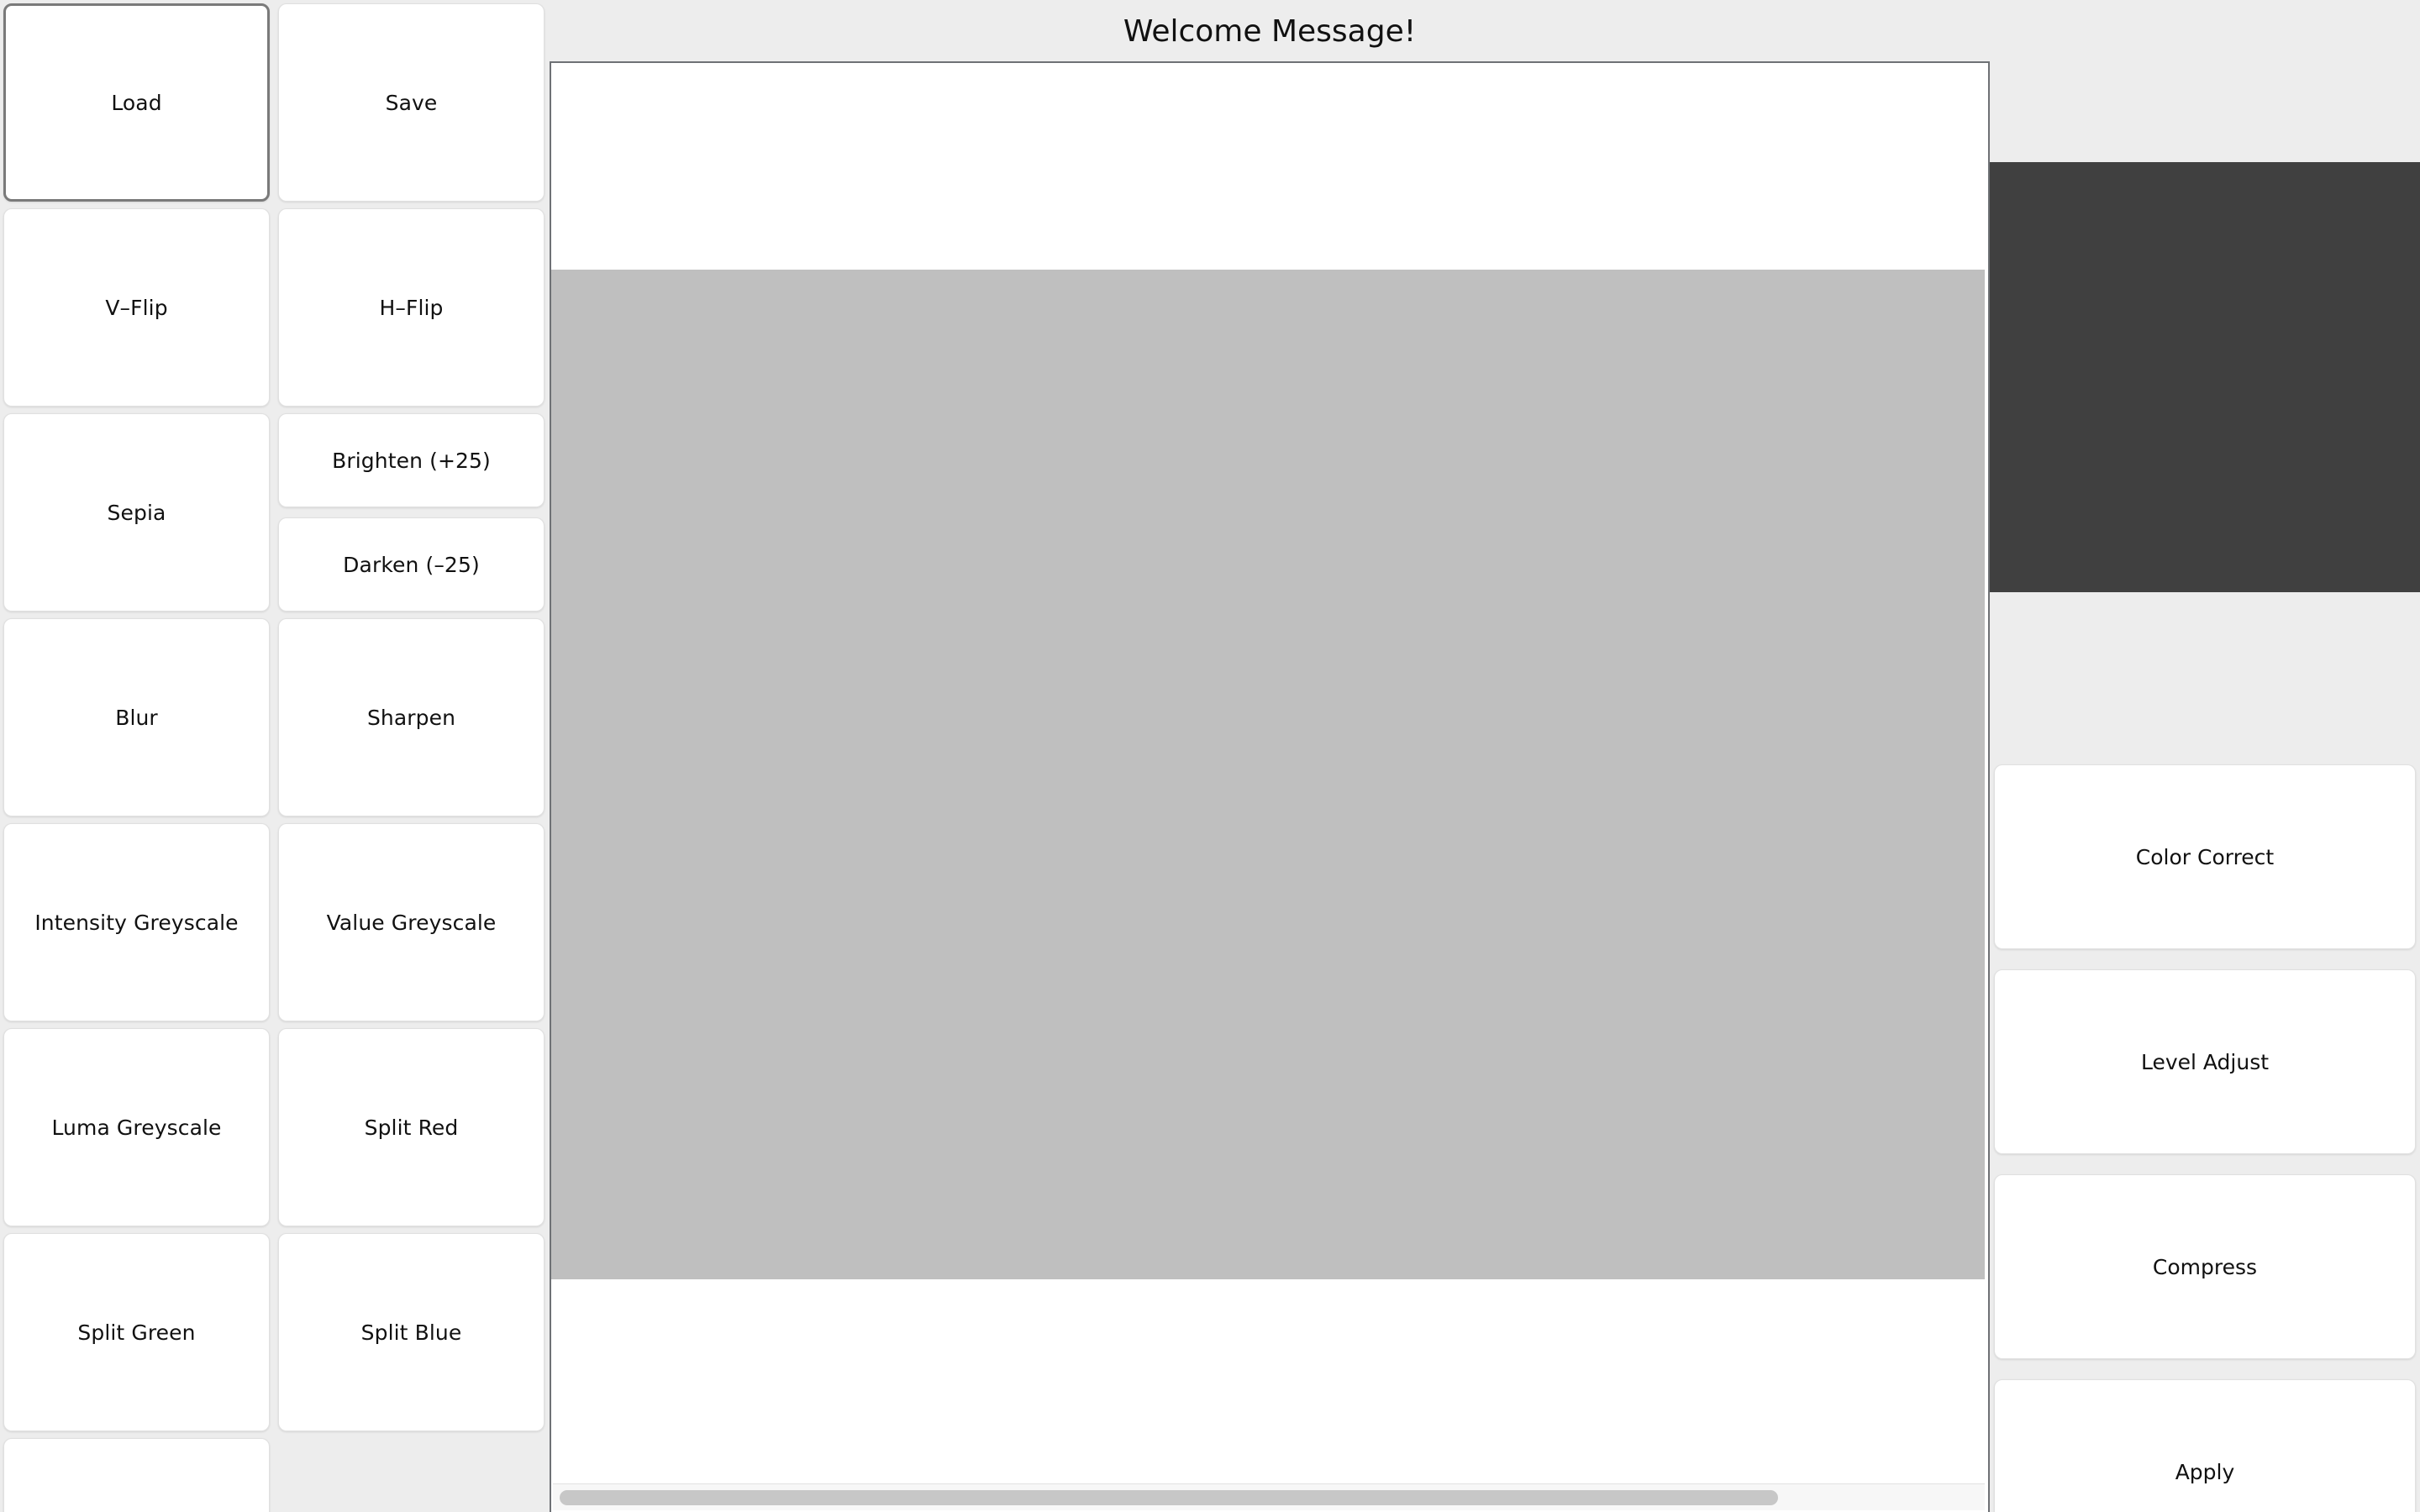 This screenshot has height=1512, width=2420. Describe the element at coordinates (136, 1475) in the screenshot. I see `button-split-view: Split View` at that location.